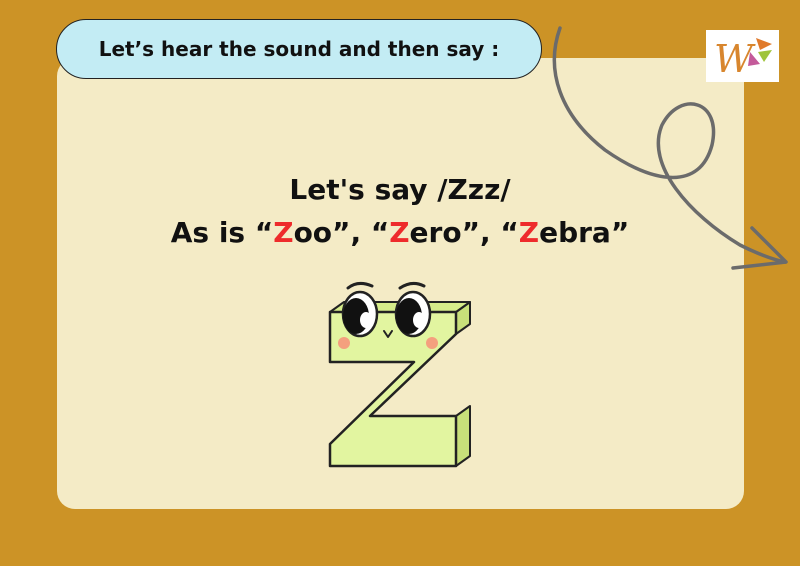 The width and height of the screenshot is (800, 566). Describe the element at coordinates (399, 374) in the screenshot. I see `letter-z-character` at that location.